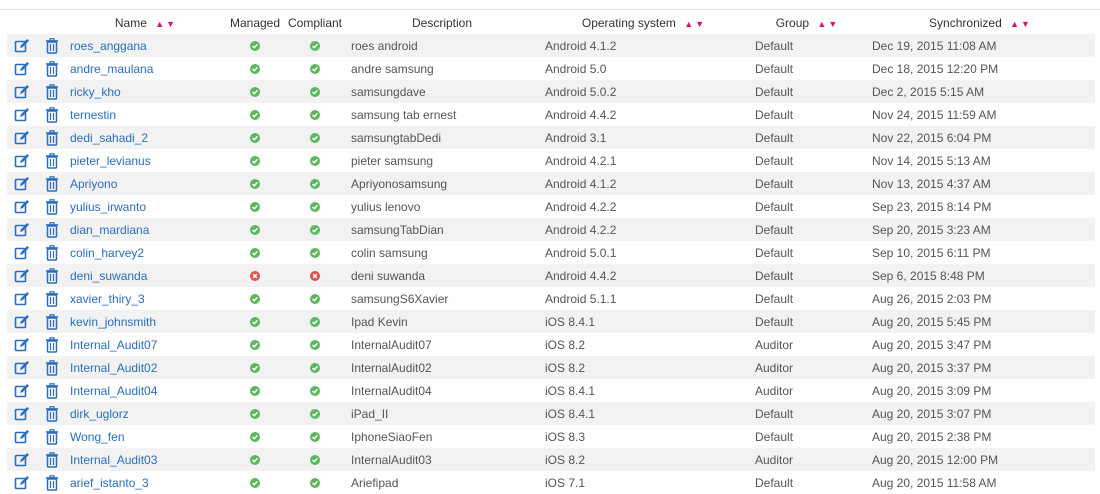 This screenshot has height=494, width=1100. I want to click on device-name-link: ternestin, so click(91, 115).